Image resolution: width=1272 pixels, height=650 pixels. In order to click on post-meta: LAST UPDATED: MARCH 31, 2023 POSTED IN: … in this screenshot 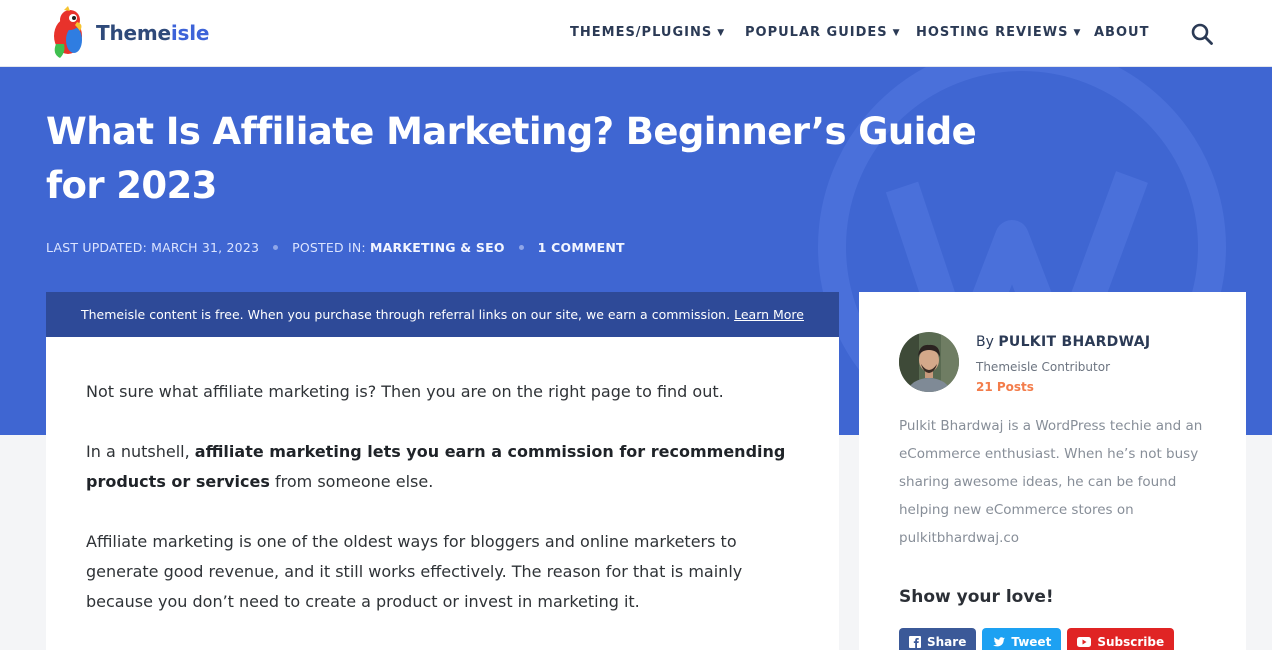, I will do `click(335, 247)`.